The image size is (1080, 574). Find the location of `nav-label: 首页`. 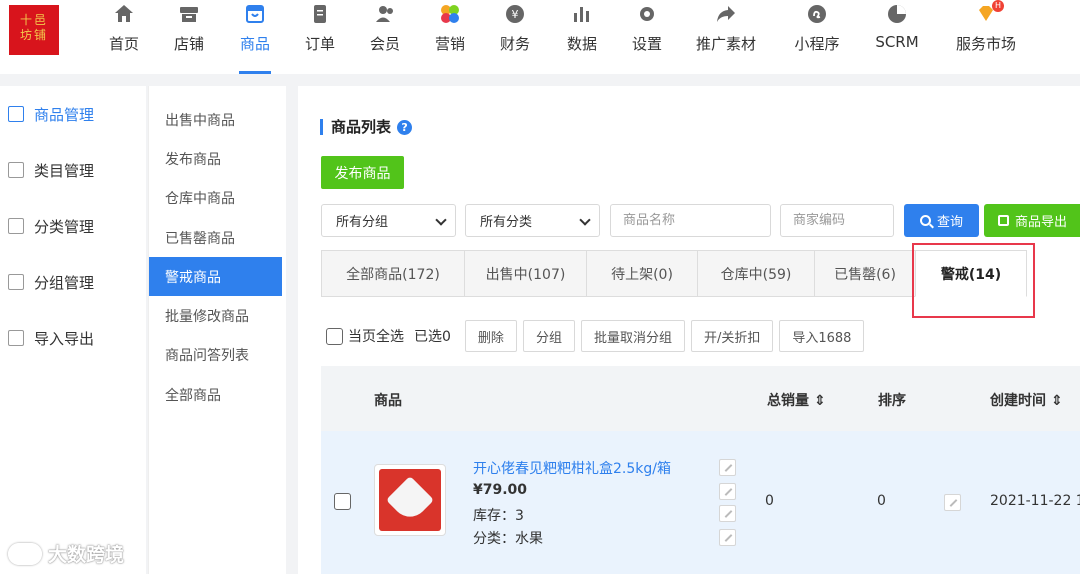

nav-label: 首页 is located at coordinates (123, 44).